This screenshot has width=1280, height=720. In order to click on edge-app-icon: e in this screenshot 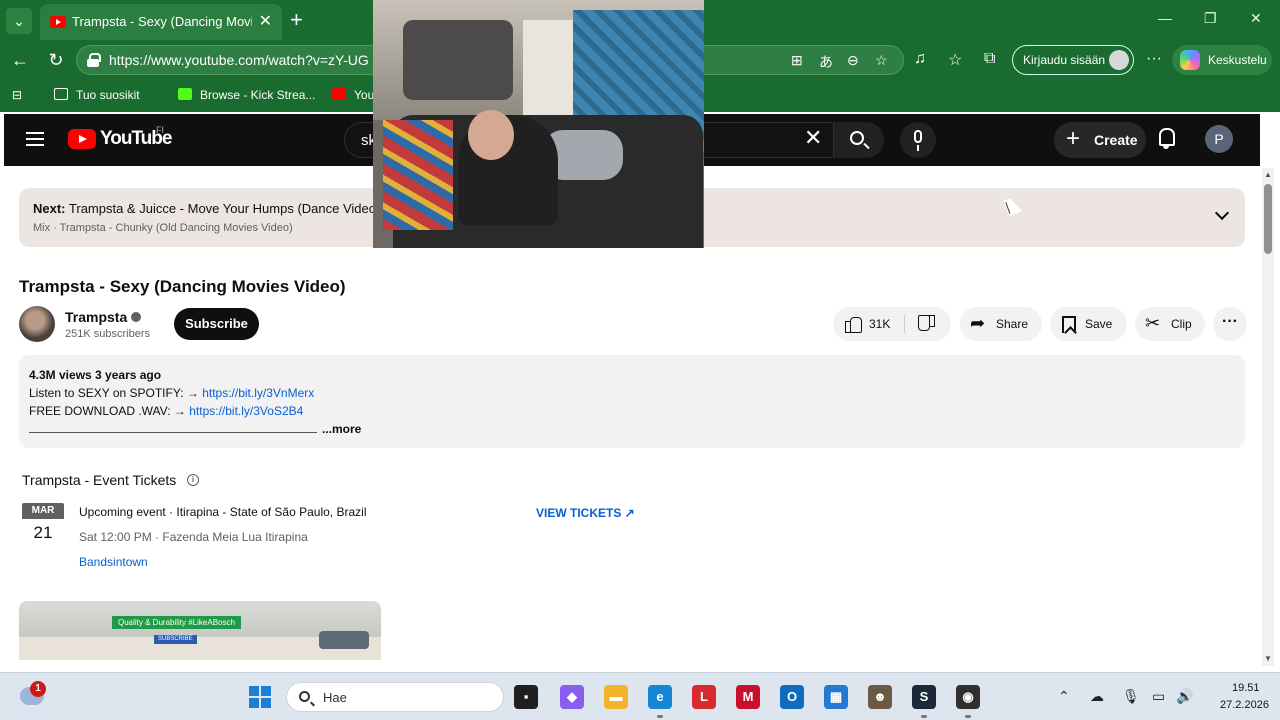, I will do `click(660, 697)`.